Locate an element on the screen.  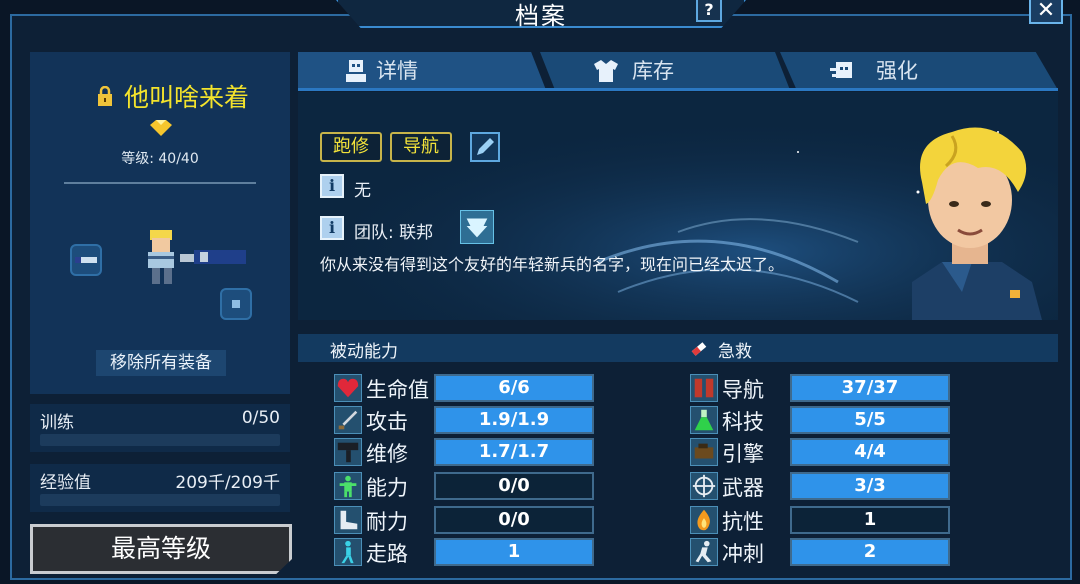
skill-row: 冲刺 2 is located at coordinates (820, 552).